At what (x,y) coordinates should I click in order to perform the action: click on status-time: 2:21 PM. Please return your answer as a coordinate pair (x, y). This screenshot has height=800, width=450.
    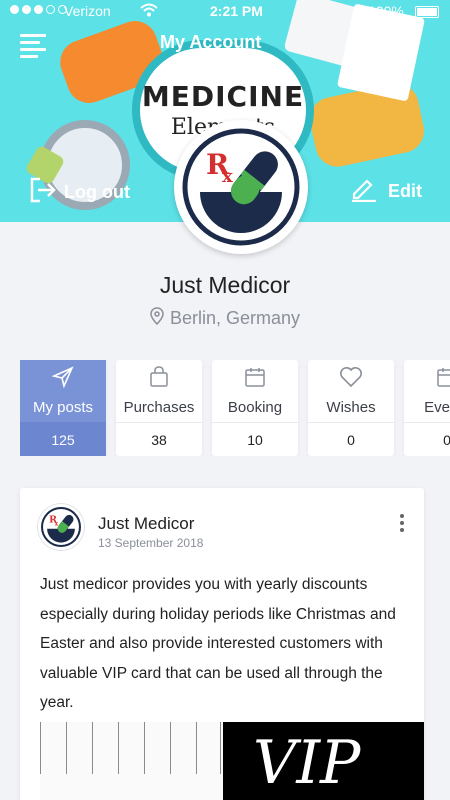
    Looking at the image, I should click on (236, 11).